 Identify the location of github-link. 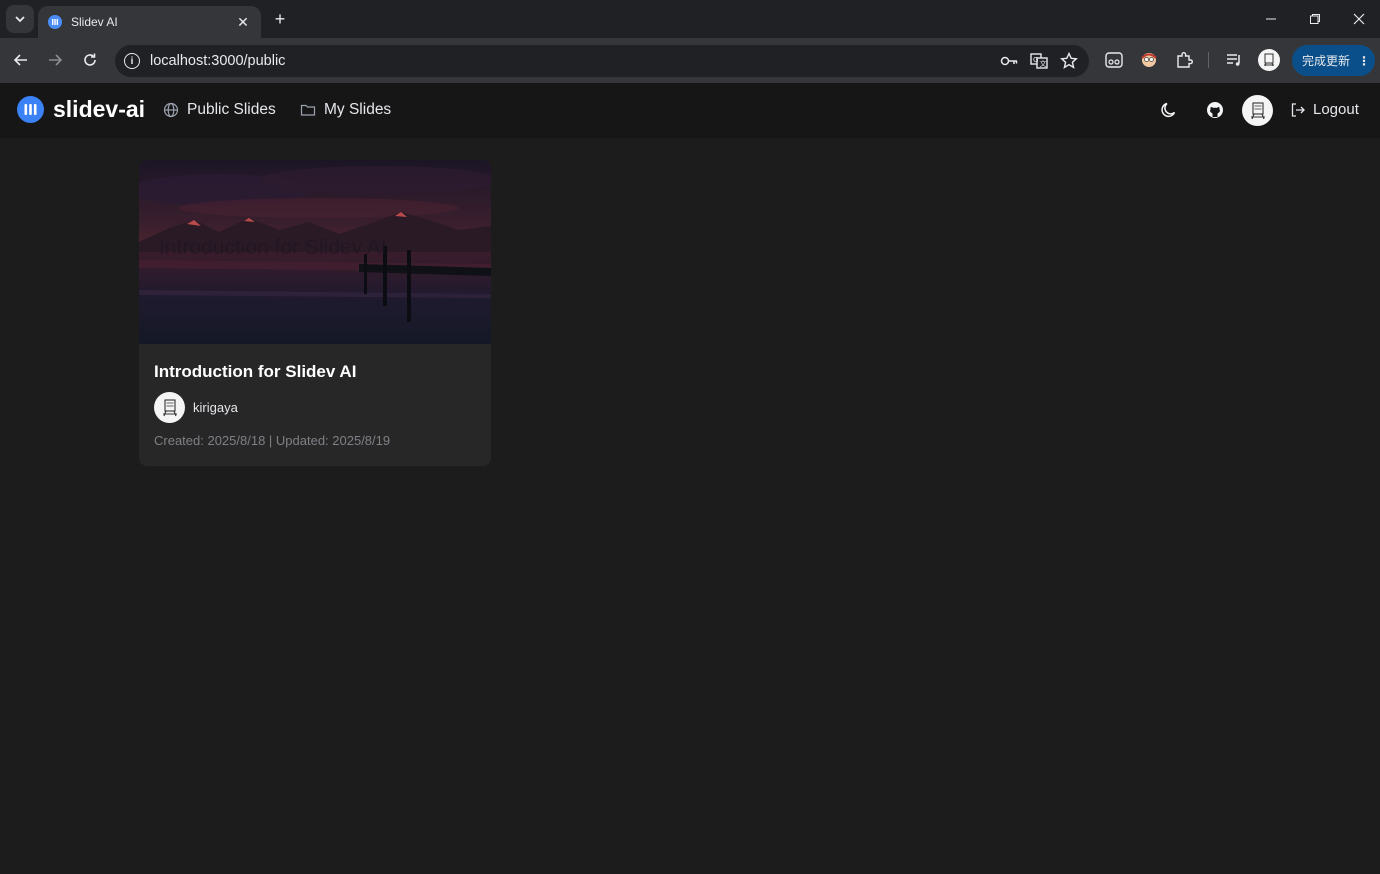
(1215, 110).